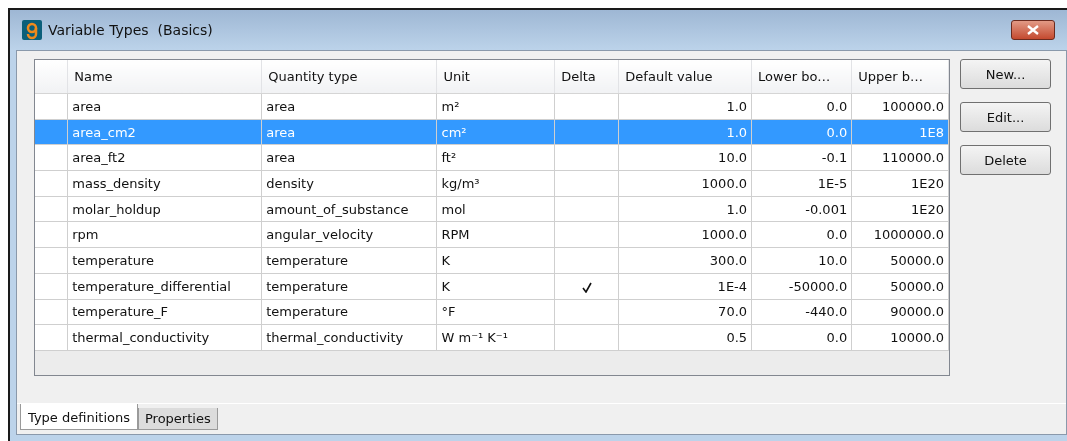 The height and width of the screenshot is (441, 1067). What do you see at coordinates (177, 419) in the screenshot?
I see `tab: Properties` at bounding box center [177, 419].